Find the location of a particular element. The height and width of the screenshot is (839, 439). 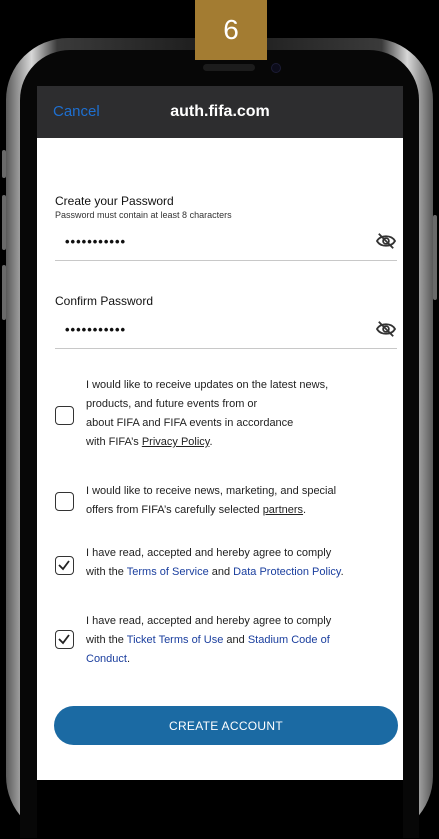

mute-switch is located at coordinates (4, 164).